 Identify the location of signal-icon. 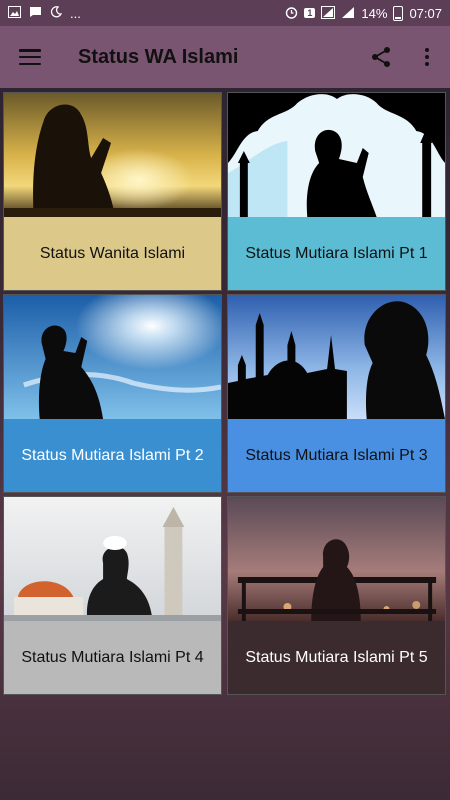
(328, 13).